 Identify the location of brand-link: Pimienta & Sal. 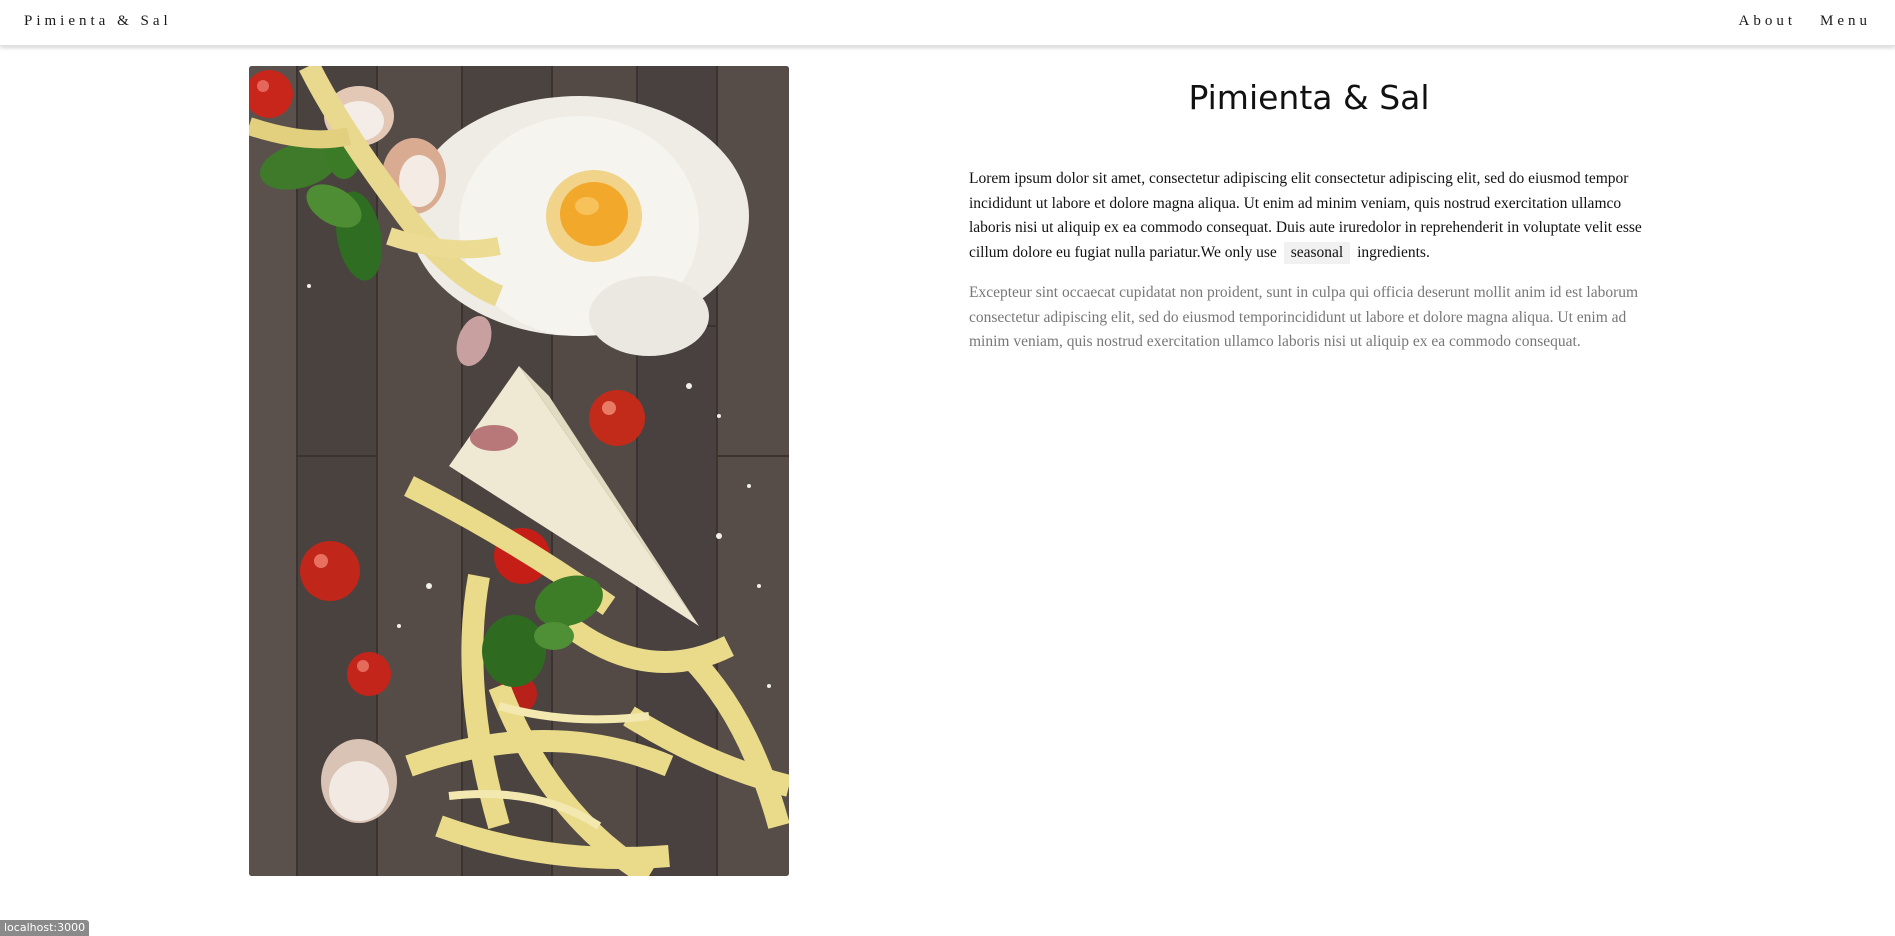
(98, 21).